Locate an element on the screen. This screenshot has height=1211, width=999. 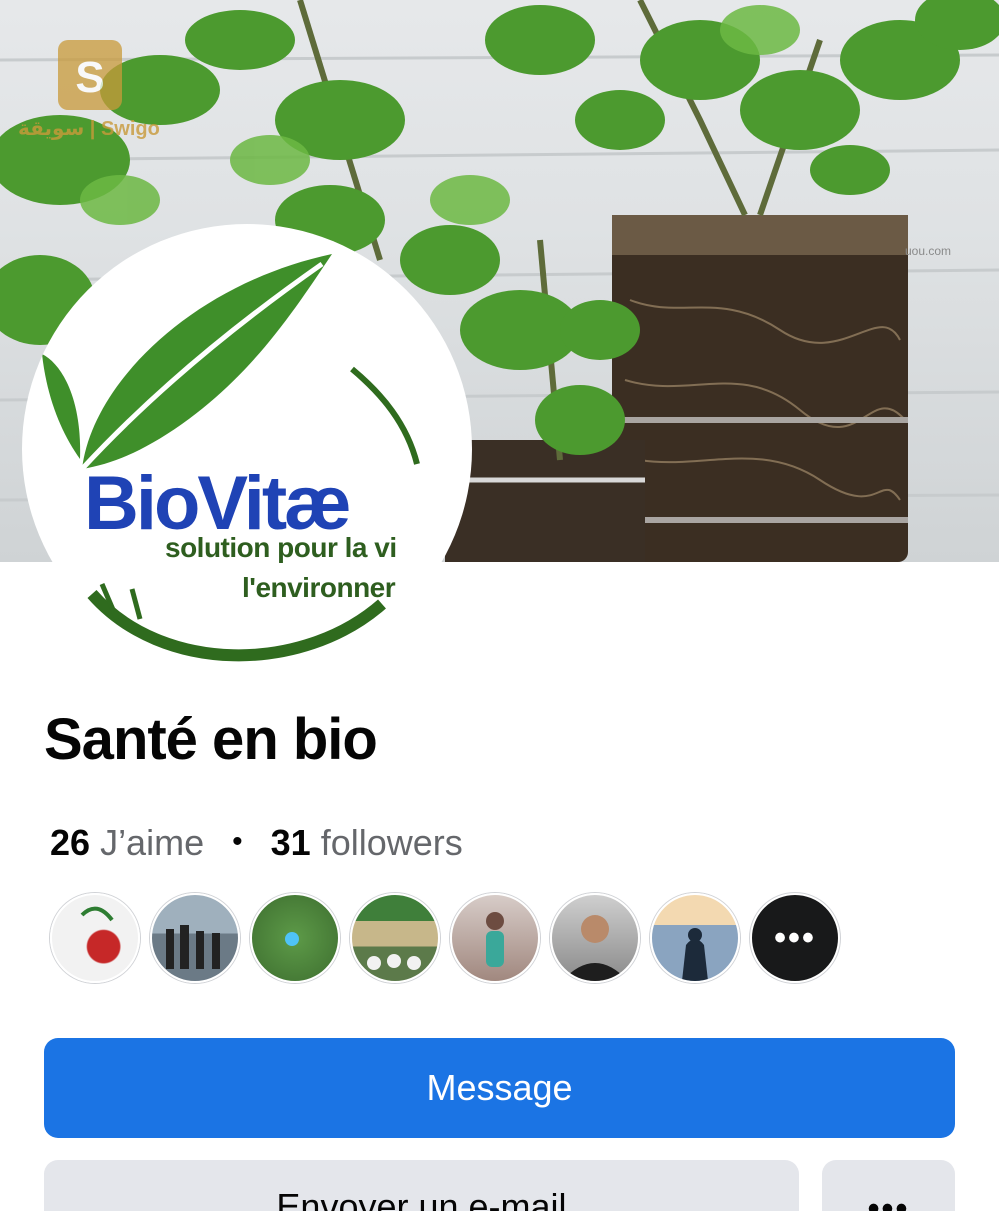
send-email-button: Envoyer un e-mail is located at coordinates (421, 1185).